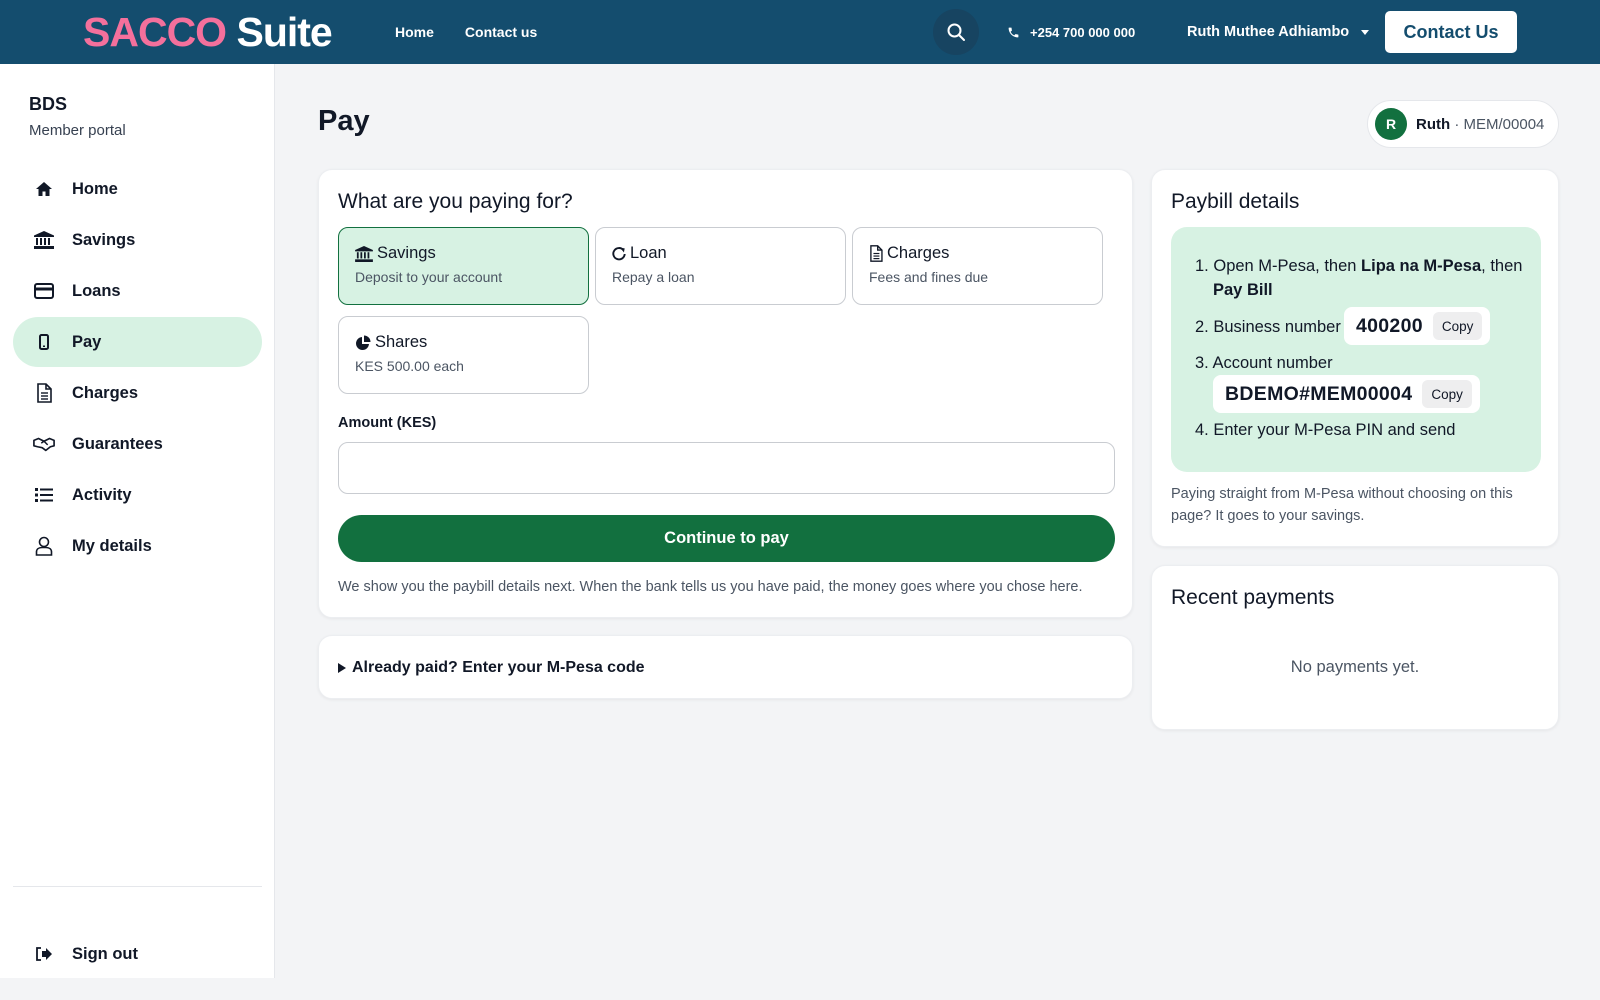 The image size is (1600, 1000). What do you see at coordinates (44, 444) in the screenshot?
I see `handshake-icon` at bounding box center [44, 444].